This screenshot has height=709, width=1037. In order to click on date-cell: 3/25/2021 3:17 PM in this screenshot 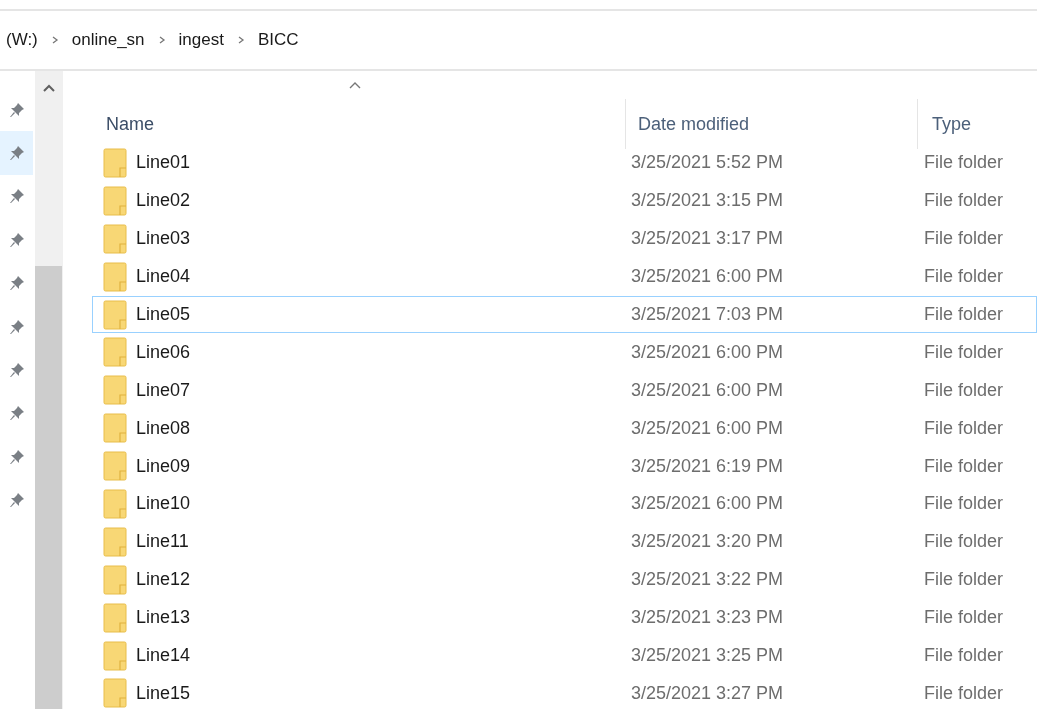, I will do `click(707, 238)`.